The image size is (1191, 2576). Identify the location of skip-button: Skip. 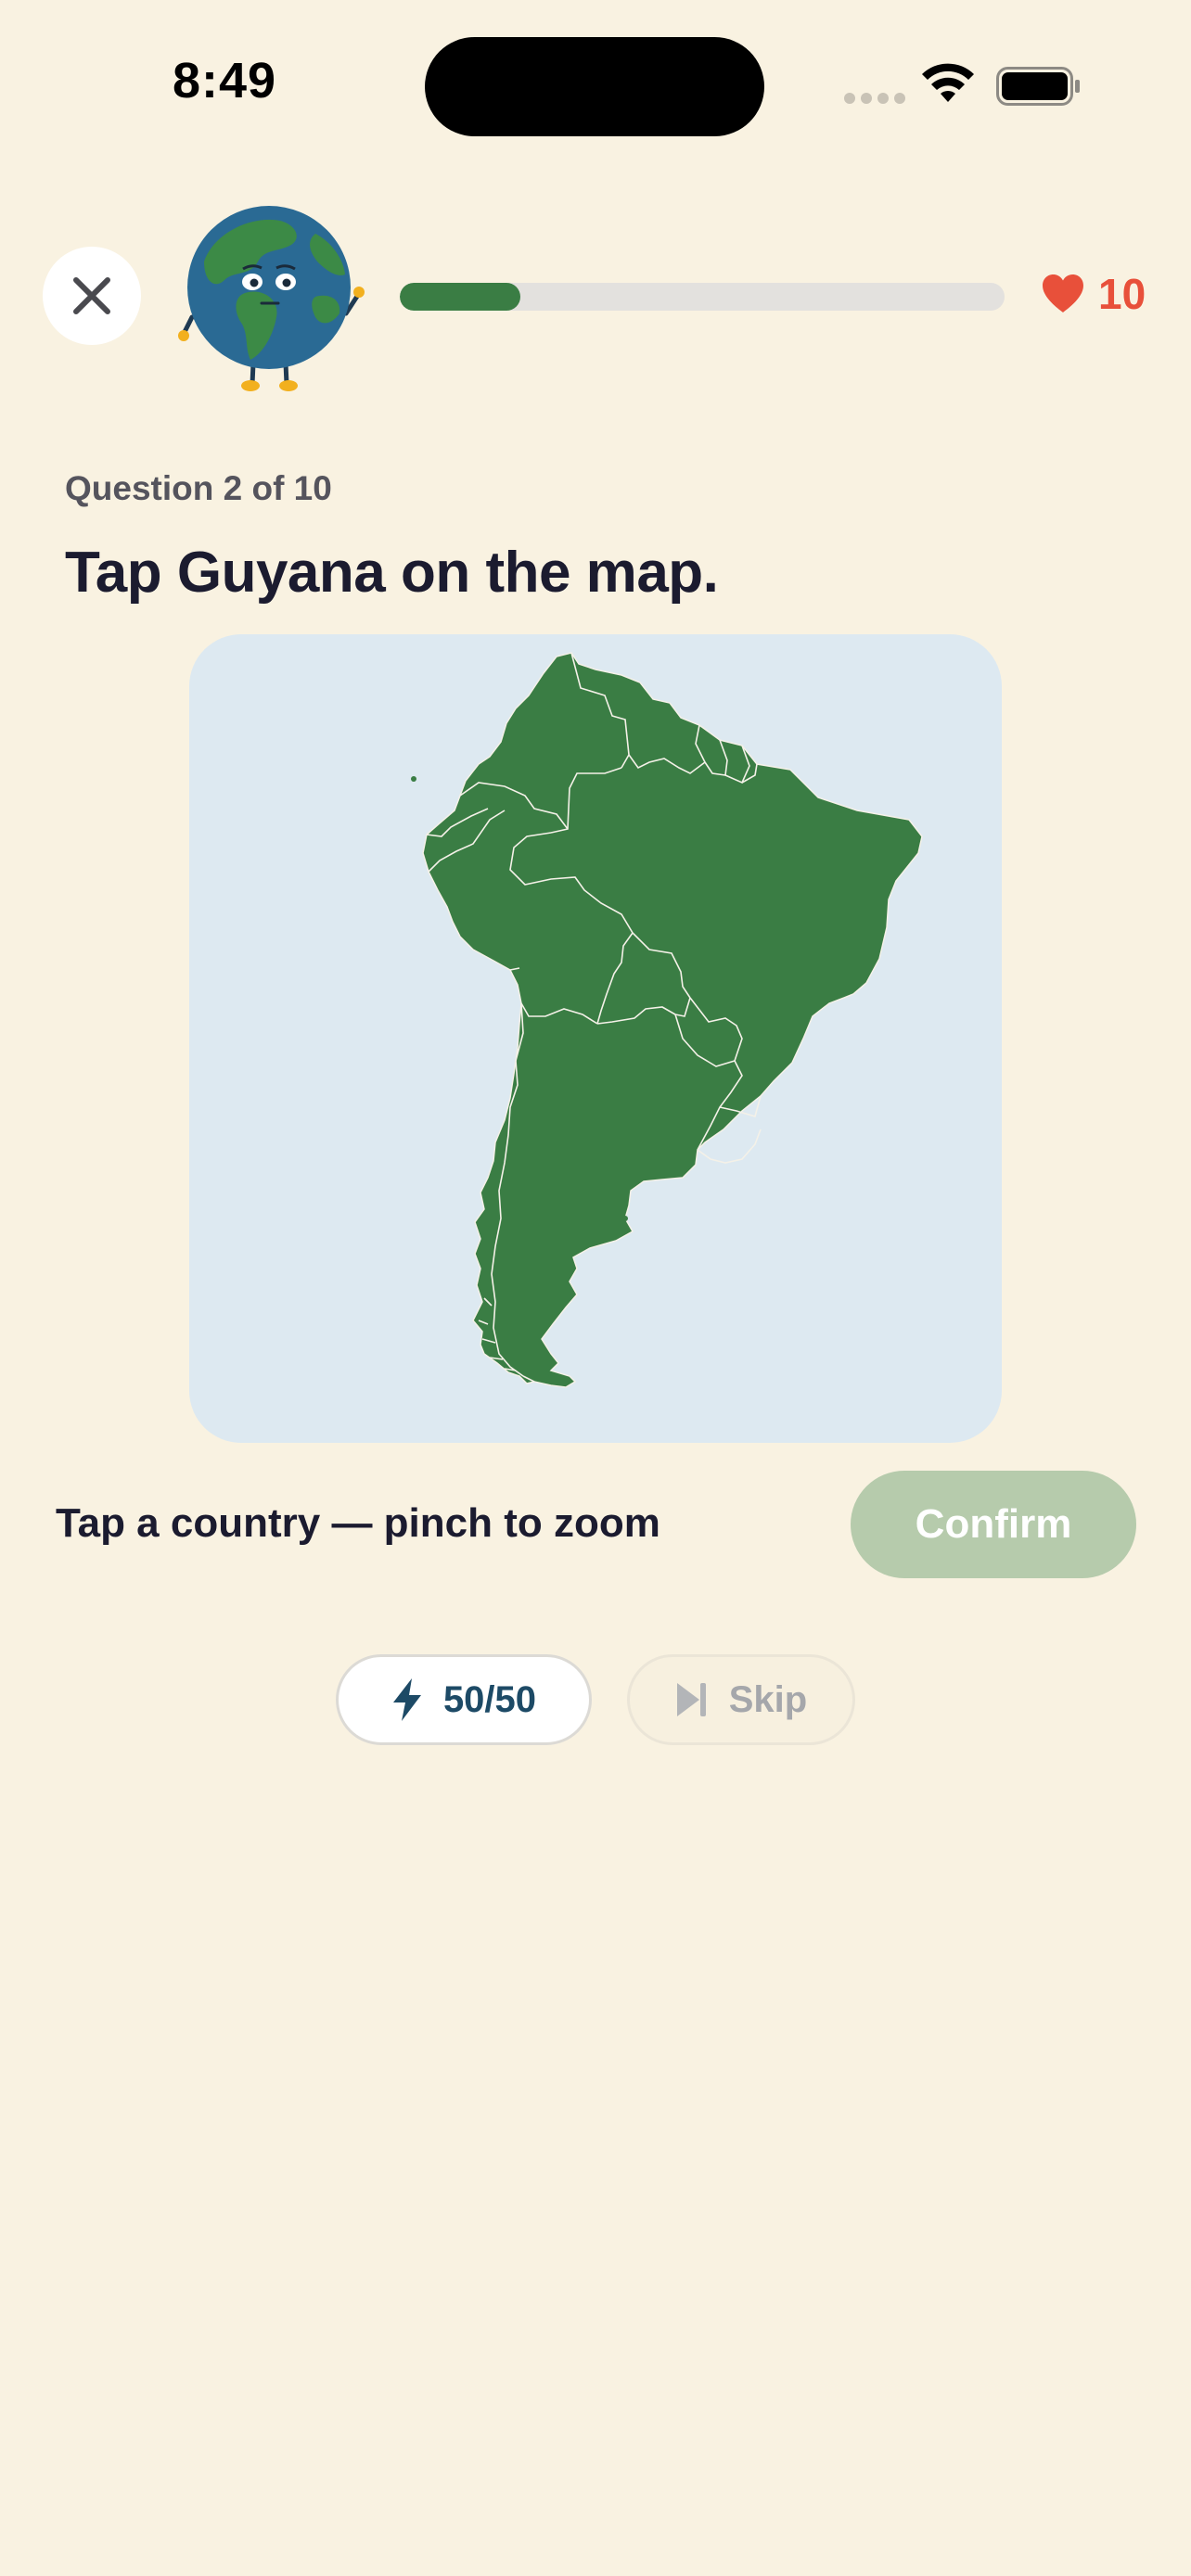
(741, 1699).